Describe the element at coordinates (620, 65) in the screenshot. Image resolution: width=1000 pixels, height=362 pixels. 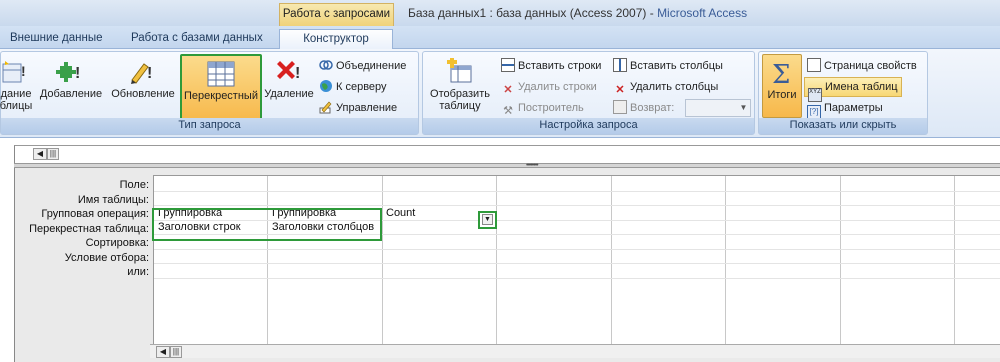
I see `insert-columns-icon` at that location.